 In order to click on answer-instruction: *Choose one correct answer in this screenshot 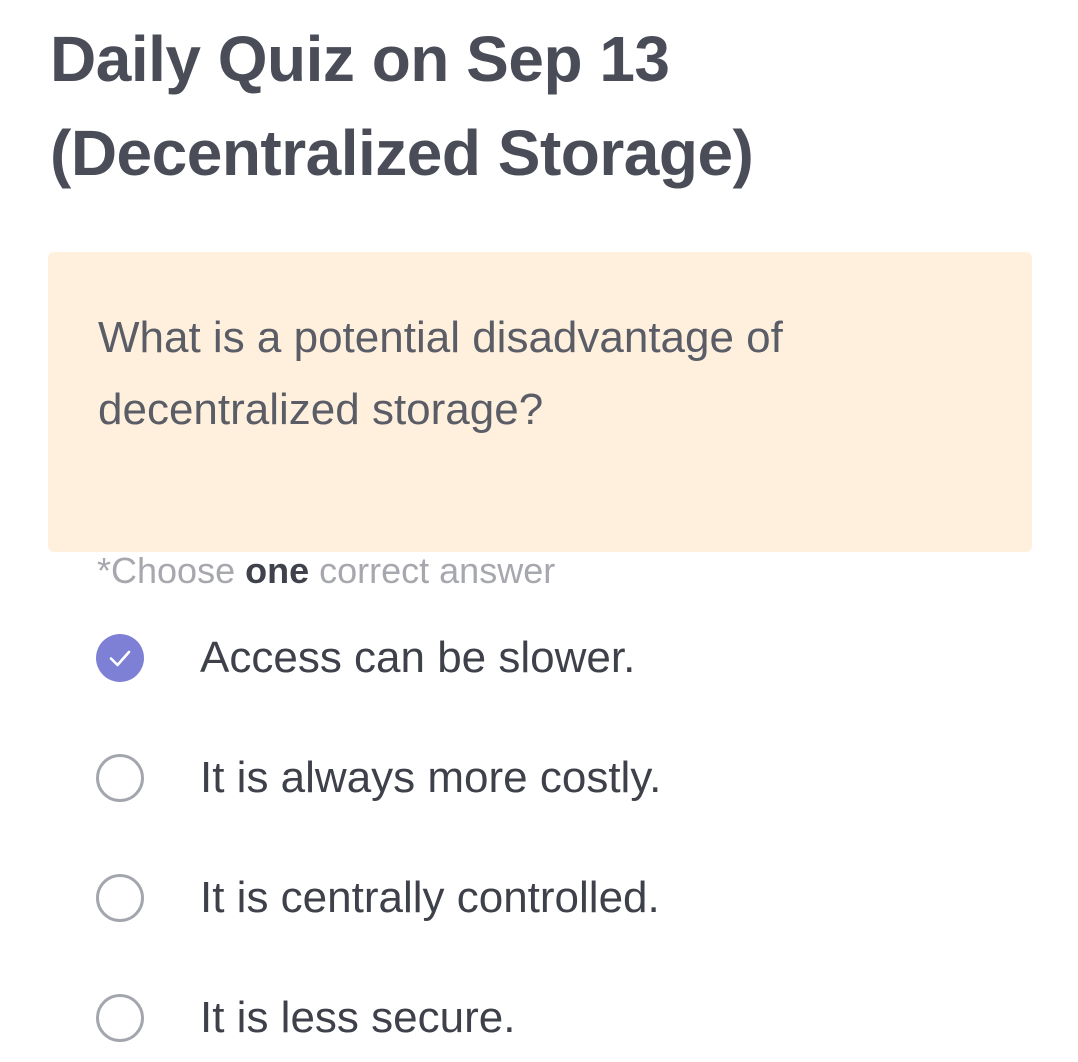, I will do `click(326, 571)`.